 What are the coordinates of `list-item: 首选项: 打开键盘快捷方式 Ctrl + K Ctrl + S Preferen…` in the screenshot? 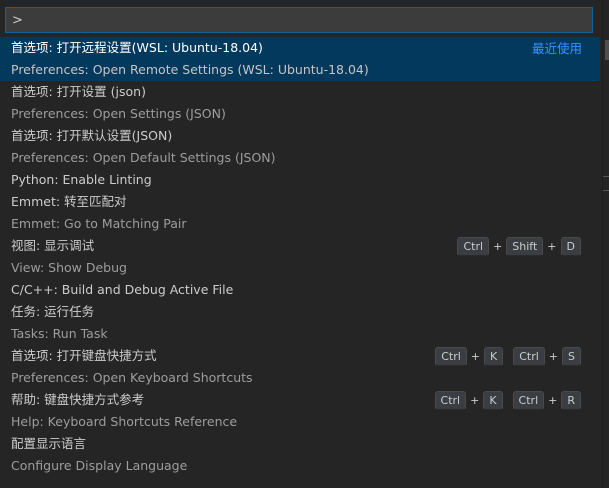 It's located at (300, 367).